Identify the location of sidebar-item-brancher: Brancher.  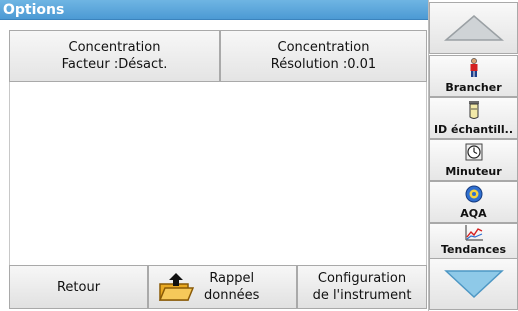
(473, 76).